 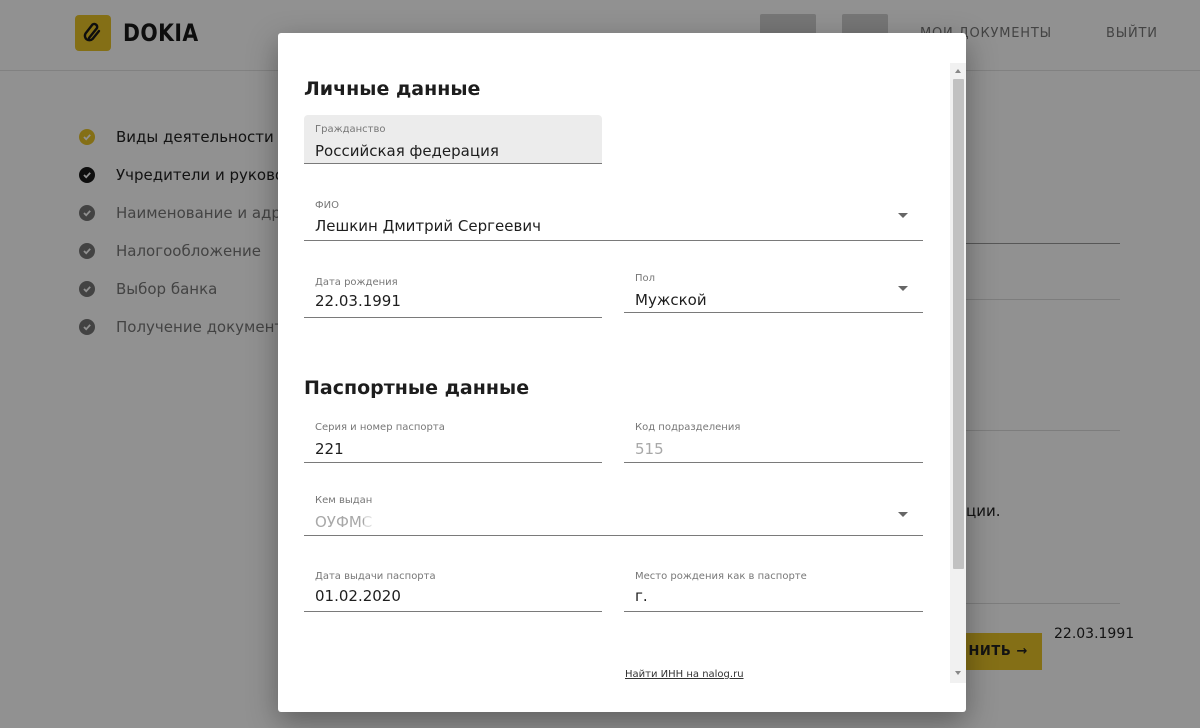 I want to click on passport-data-title: Паспортные данные, so click(x=417, y=388).